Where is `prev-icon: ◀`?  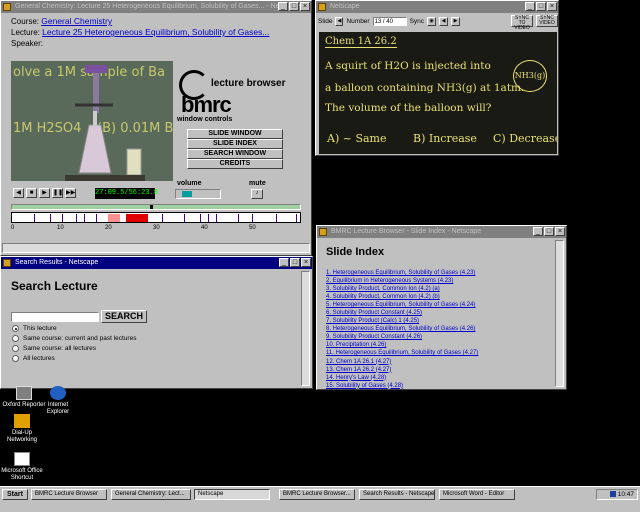 prev-icon: ◀ is located at coordinates (444, 21).